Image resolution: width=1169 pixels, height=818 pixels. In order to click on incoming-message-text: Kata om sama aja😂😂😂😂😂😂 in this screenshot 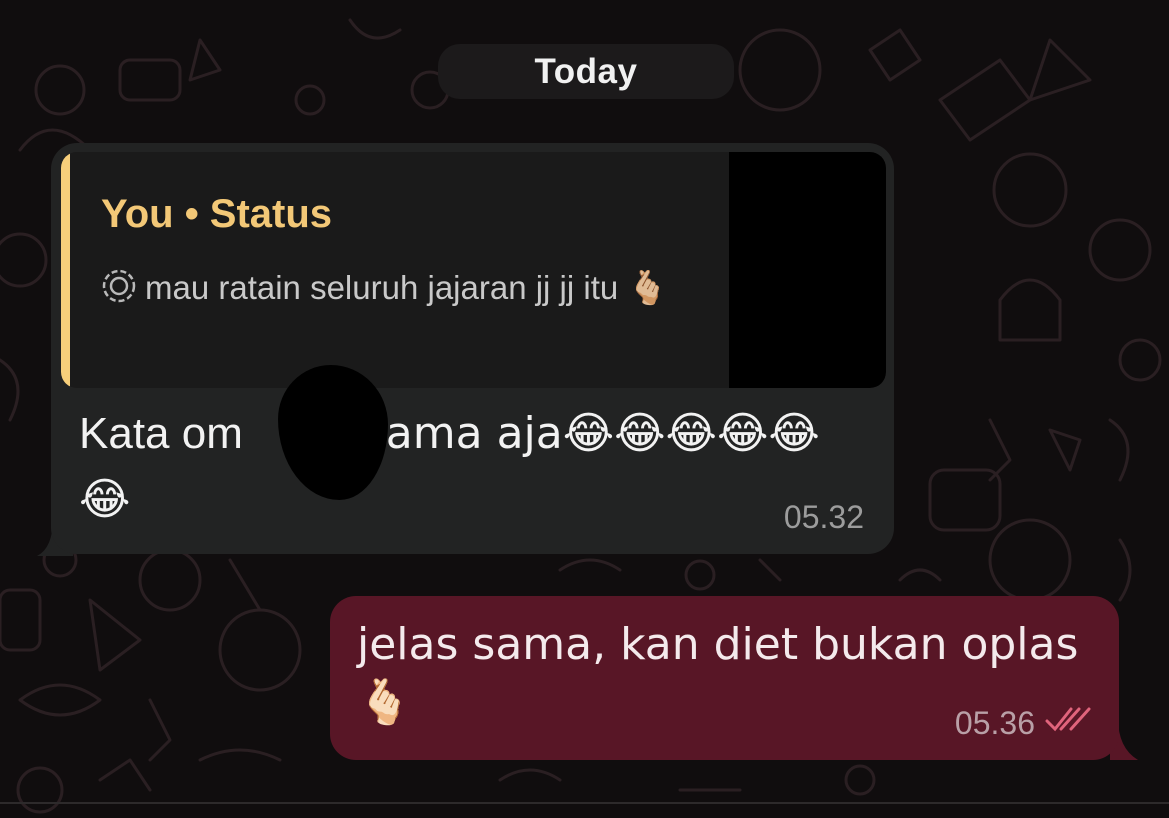, I will do `click(474, 467)`.